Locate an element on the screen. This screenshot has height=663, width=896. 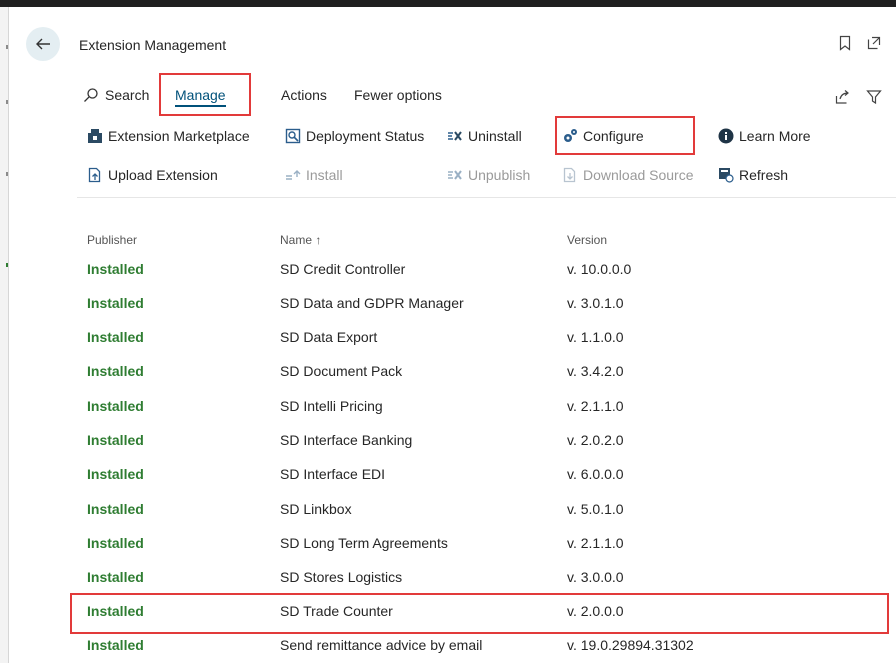
learn-more-button: Learn More is located at coordinates (764, 136).